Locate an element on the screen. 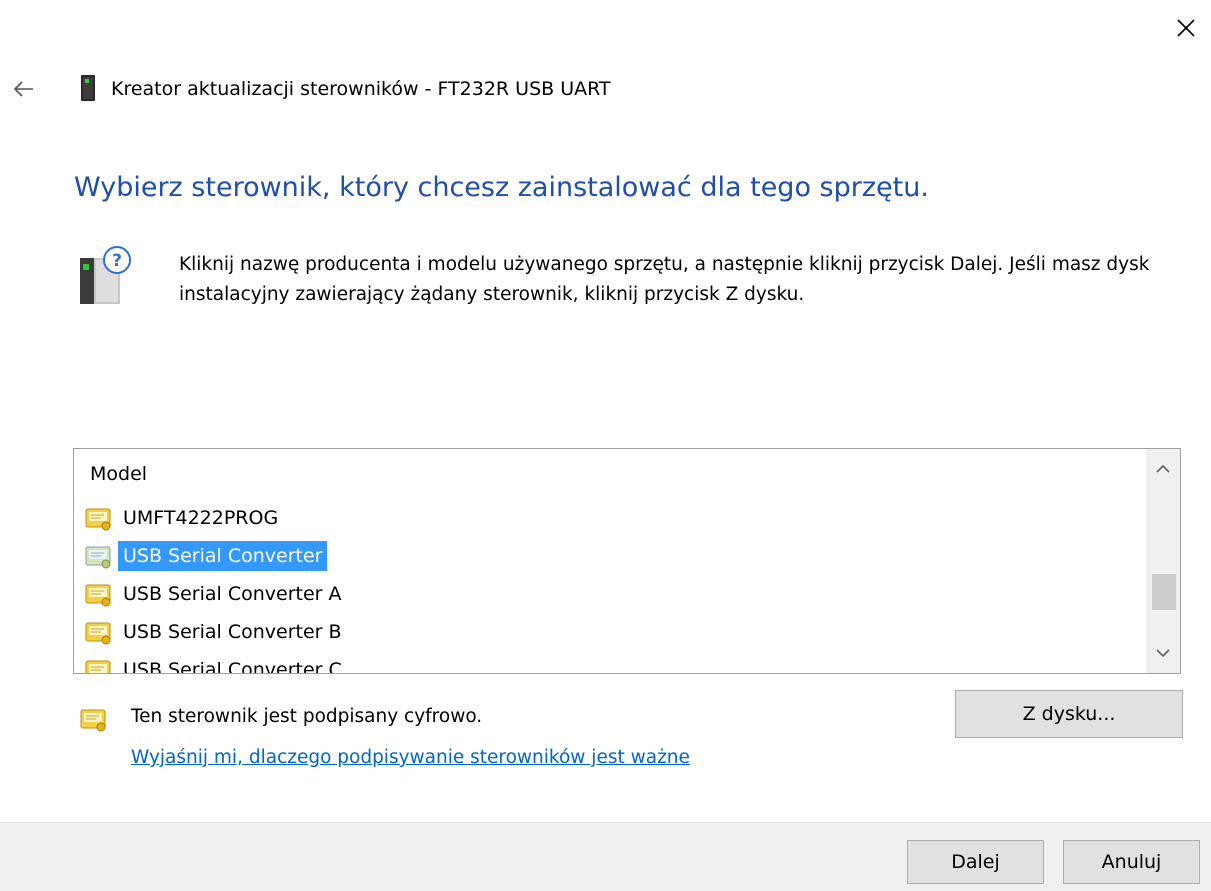 The image size is (1211, 891). chevron-up-icon is located at coordinates (1163, 468).